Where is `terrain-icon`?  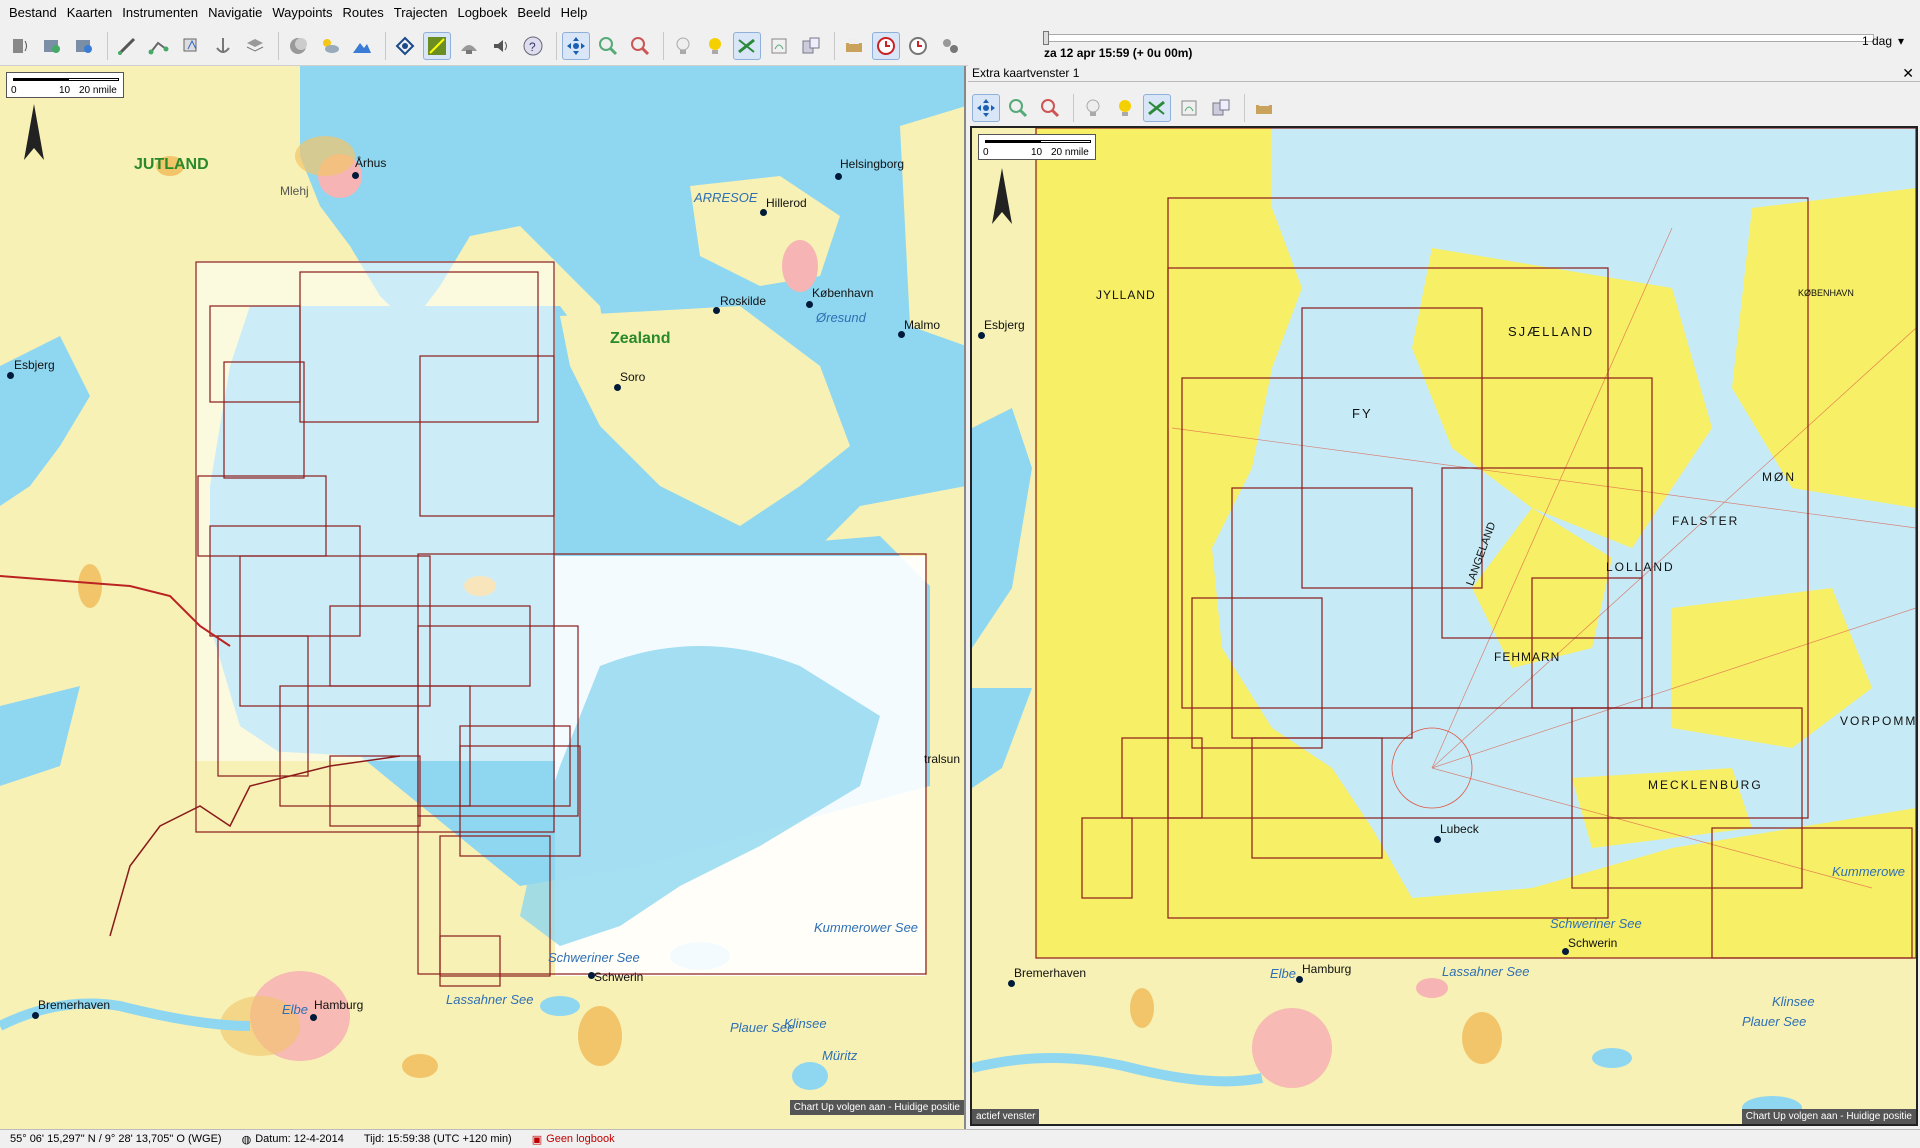
terrain-icon is located at coordinates (362, 46).